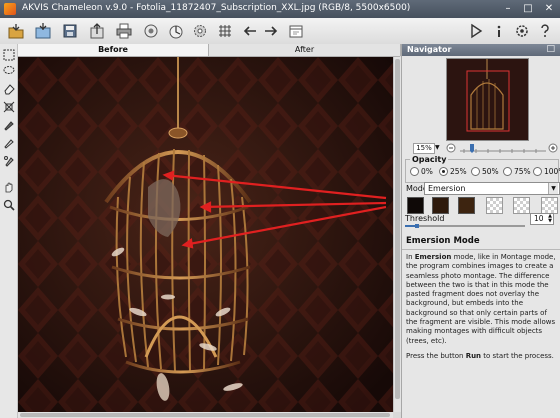 This screenshot has width=560, height=418. Describe the element at coordinates (425, 218) in the screenshot. I see `threshold-label: Threshold` at that location.